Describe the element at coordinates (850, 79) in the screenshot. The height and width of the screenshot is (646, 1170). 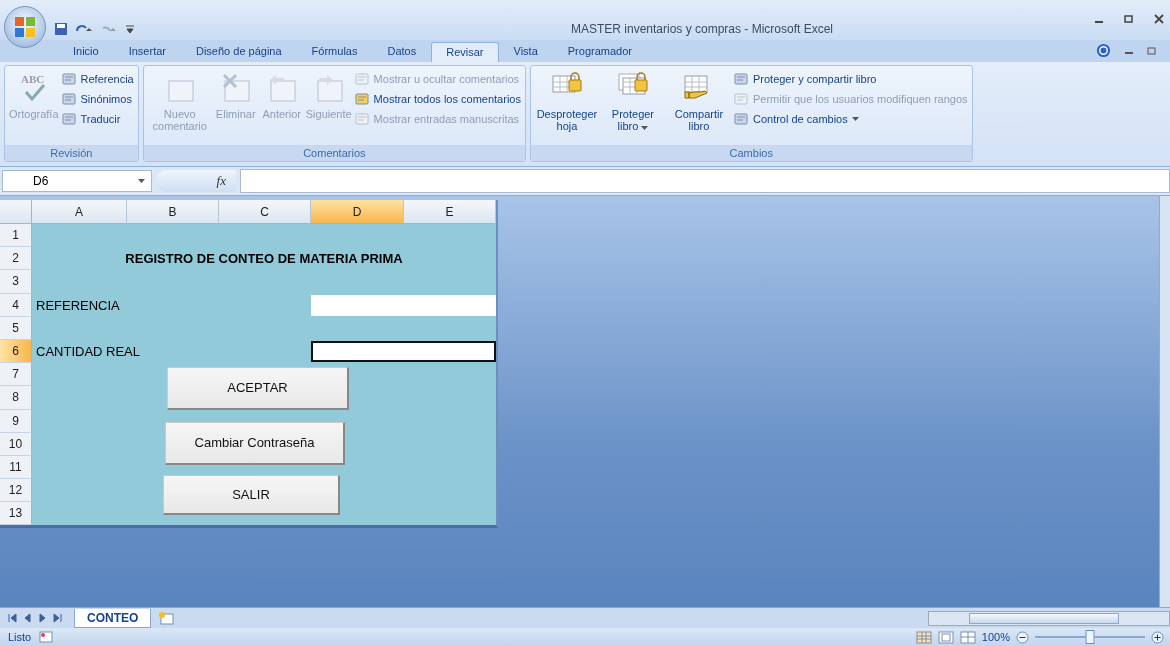
I see `ribbon-button: Proteger y compartir libro` at that location.